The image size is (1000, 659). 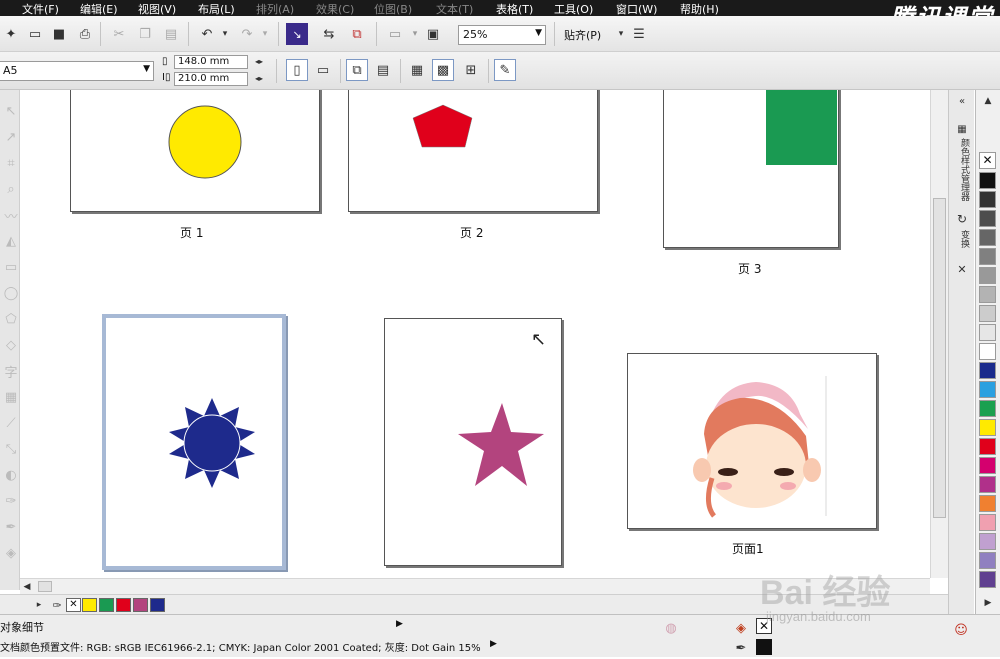 What do you see at coordinates (505, 70) in the screenshot?
I see `treat-as-filled-icon: ✎` at bounding box center [505, 70].